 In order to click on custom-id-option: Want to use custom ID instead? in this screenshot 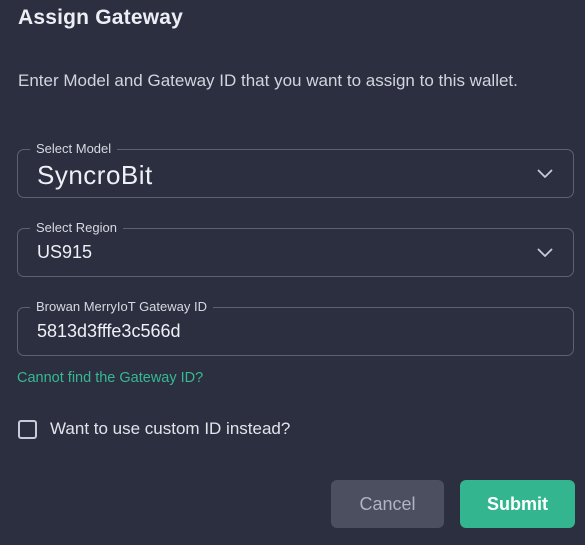, I will do `click(154, 429)`.